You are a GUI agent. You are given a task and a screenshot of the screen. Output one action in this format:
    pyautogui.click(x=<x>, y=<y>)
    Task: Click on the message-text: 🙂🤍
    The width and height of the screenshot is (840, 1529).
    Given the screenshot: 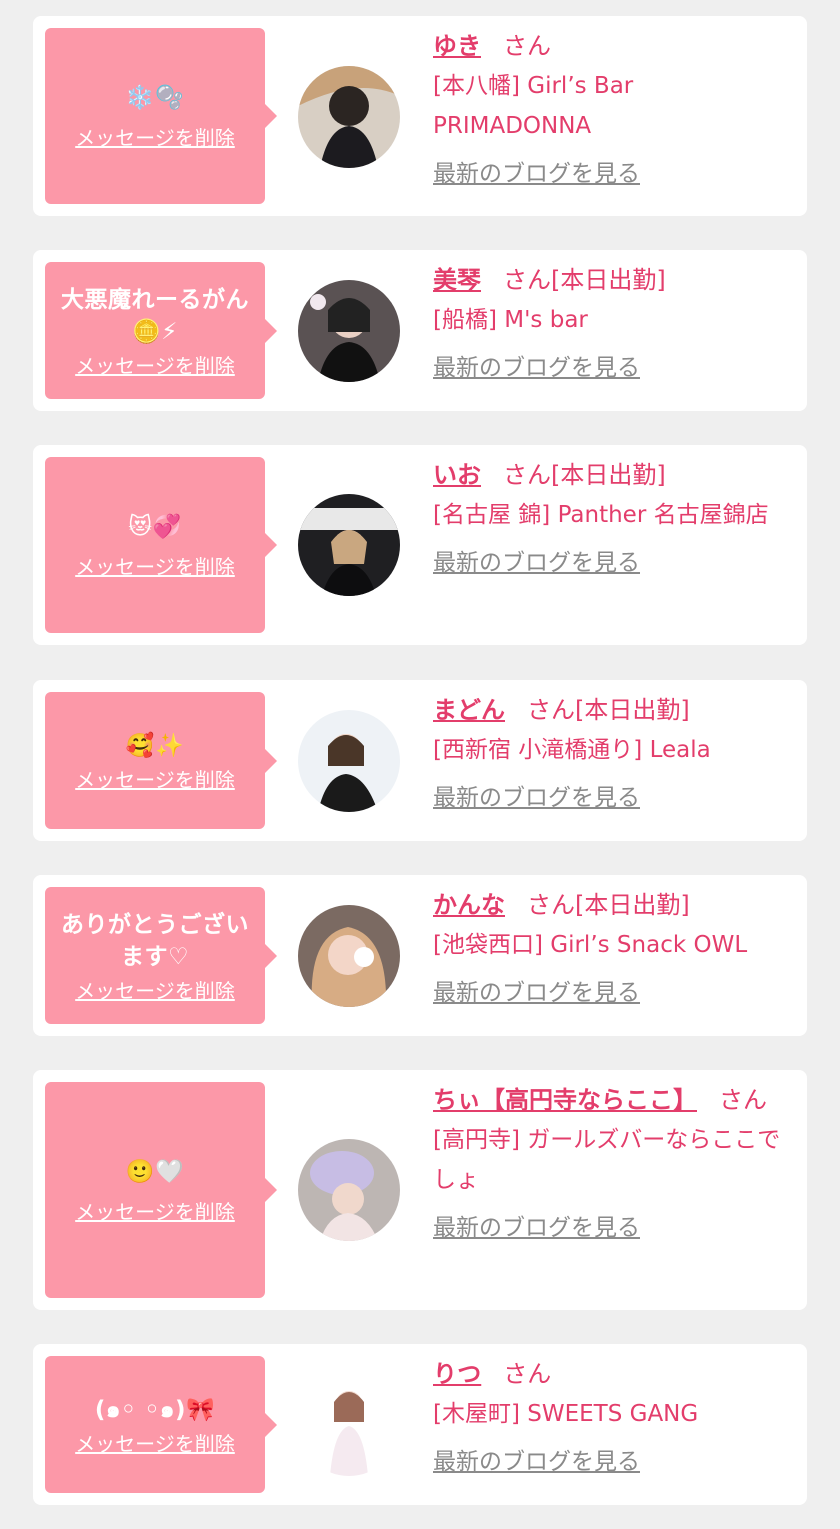 What is the action you would take?
    pyautogui.click(x=155, y=1172)
    